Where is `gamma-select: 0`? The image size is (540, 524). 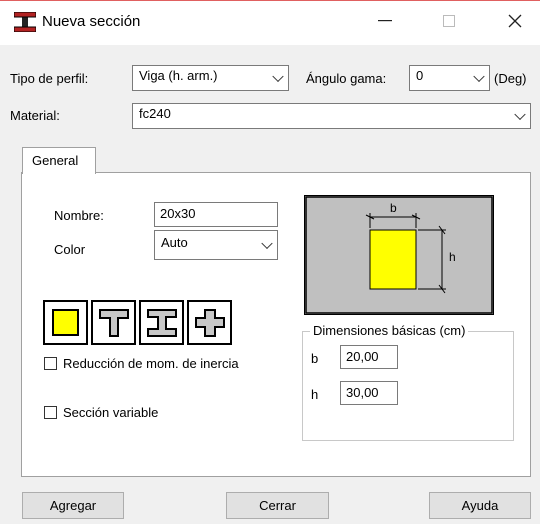 gamma-select: 0 is located at coordinates (449, 78).